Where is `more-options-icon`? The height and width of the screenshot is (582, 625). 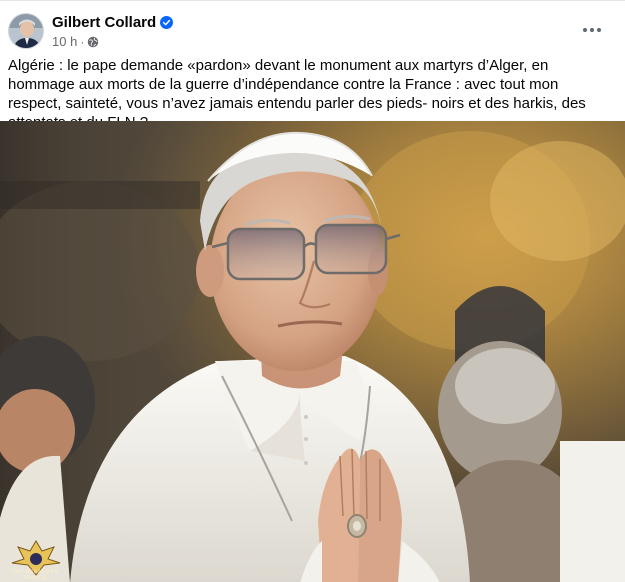
more-options-icon is located at coordinates (592, 30).